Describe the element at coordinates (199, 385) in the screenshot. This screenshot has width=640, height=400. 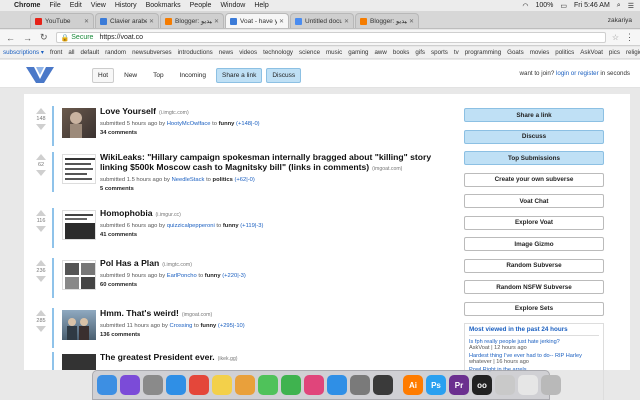
I see `chrome-icon` at that location.